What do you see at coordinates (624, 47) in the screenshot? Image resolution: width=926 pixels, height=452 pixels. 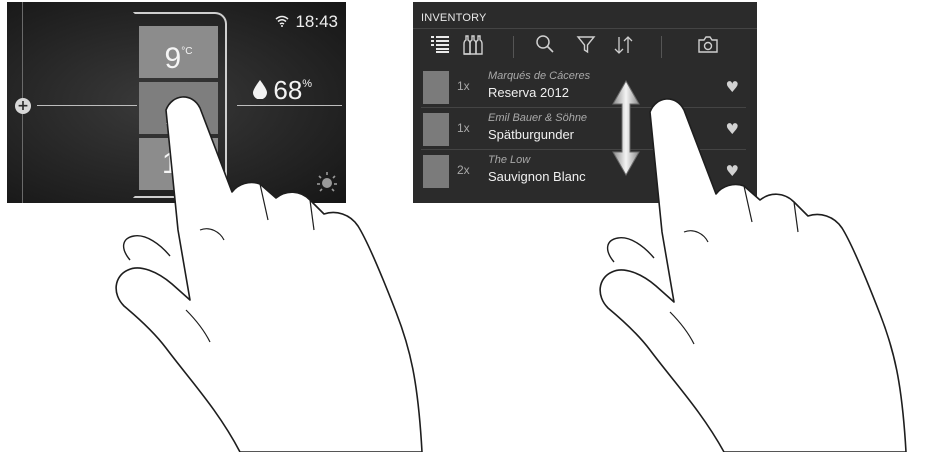 I see `sort-icon` at bounding box center [624, 47].